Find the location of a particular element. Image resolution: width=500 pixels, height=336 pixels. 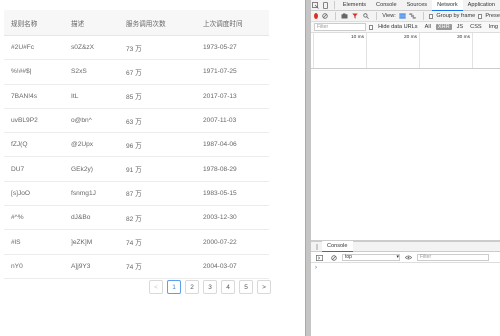

table-row: %!##$| S2xS 67 万 1971-07-25 is located at coordinates (136, 72).